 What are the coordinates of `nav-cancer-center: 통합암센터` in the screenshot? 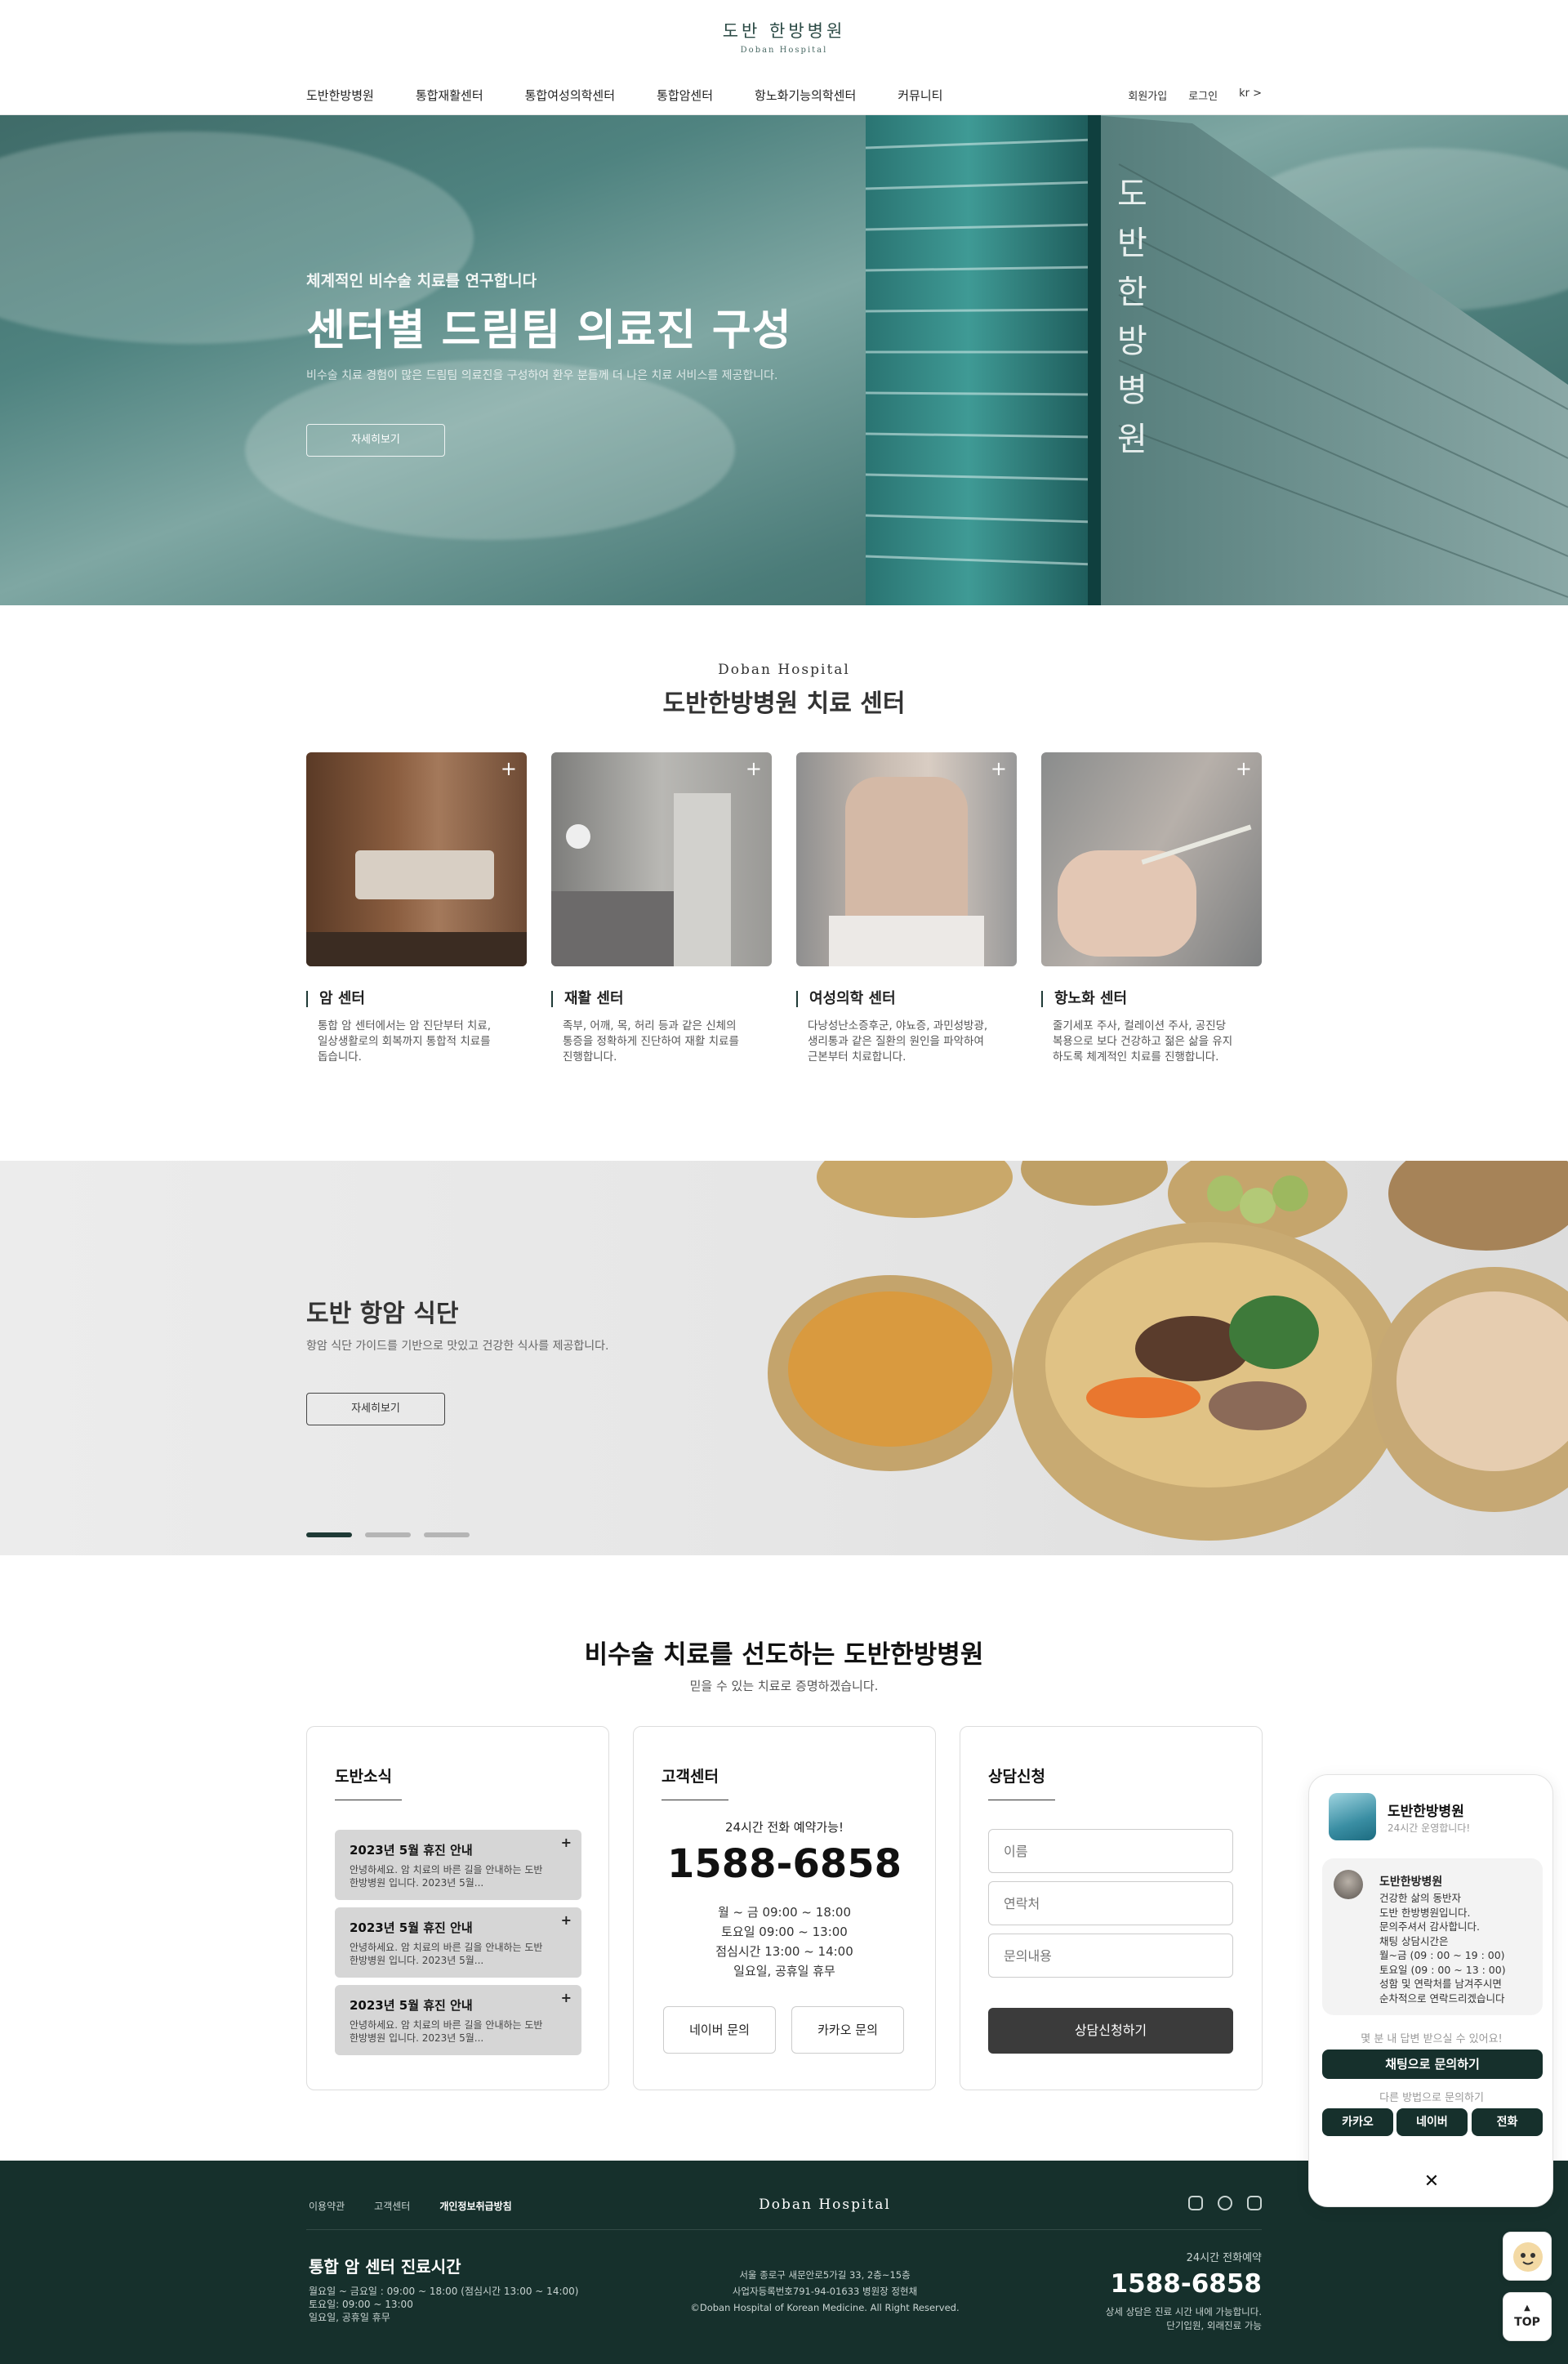 It's located at (685, 95).